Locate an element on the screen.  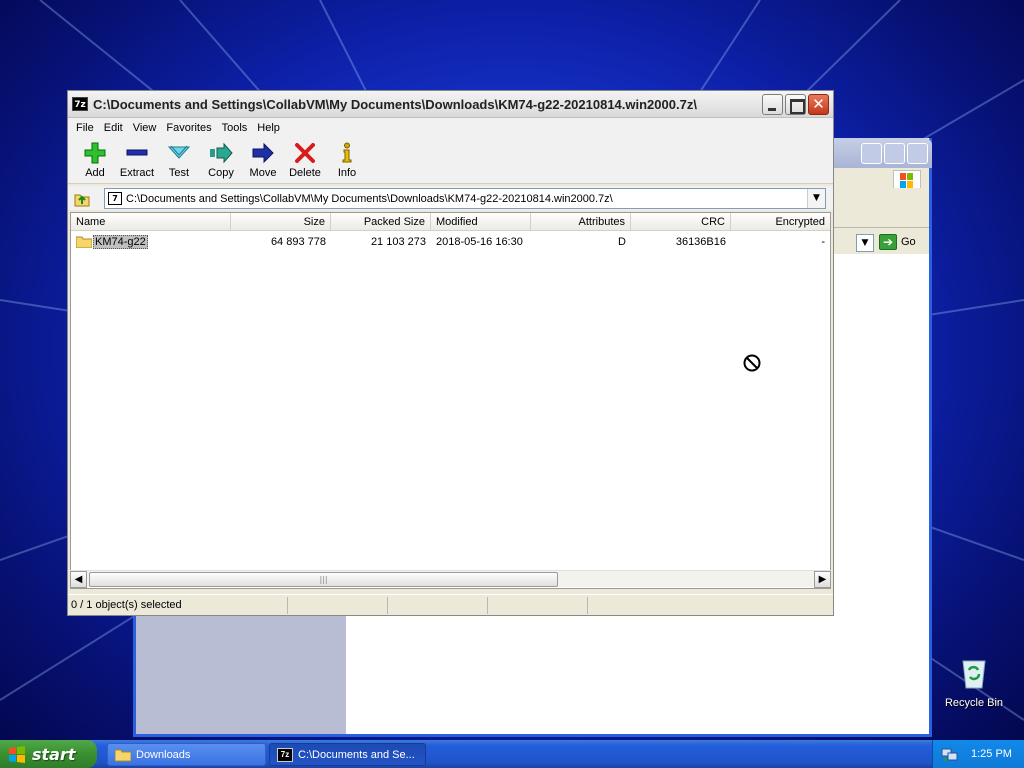
menu-file: File is located at coordinates (86, 128).